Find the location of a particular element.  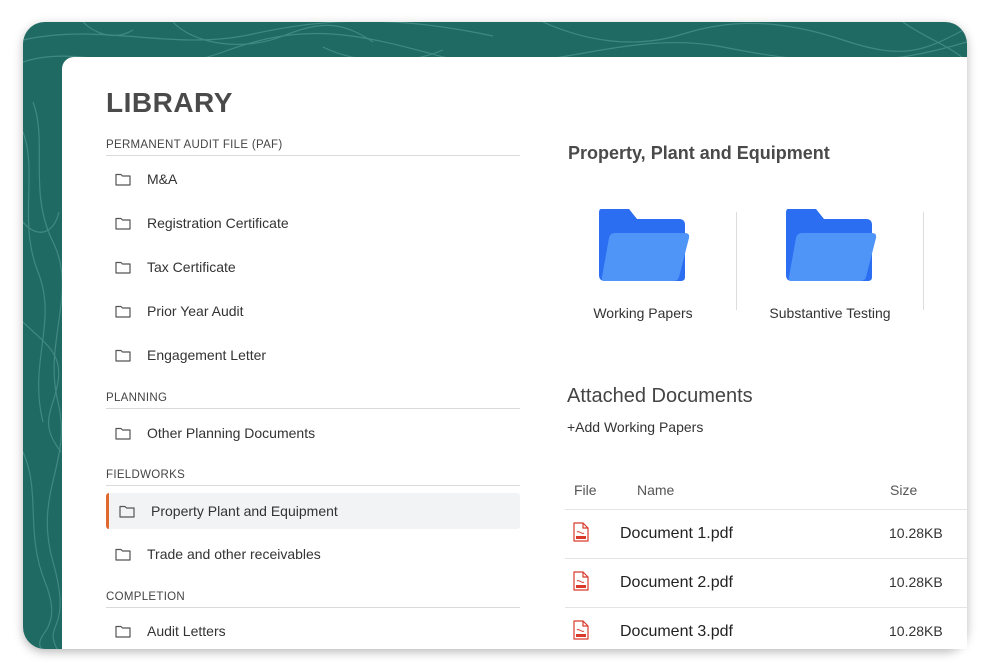

folder-label: Trade and other receivables is located at coordinates (234, 554).